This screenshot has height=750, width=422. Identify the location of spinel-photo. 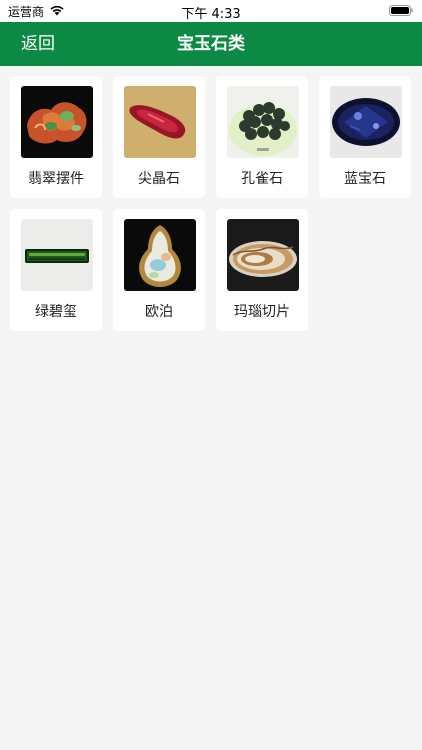
(160, 122).